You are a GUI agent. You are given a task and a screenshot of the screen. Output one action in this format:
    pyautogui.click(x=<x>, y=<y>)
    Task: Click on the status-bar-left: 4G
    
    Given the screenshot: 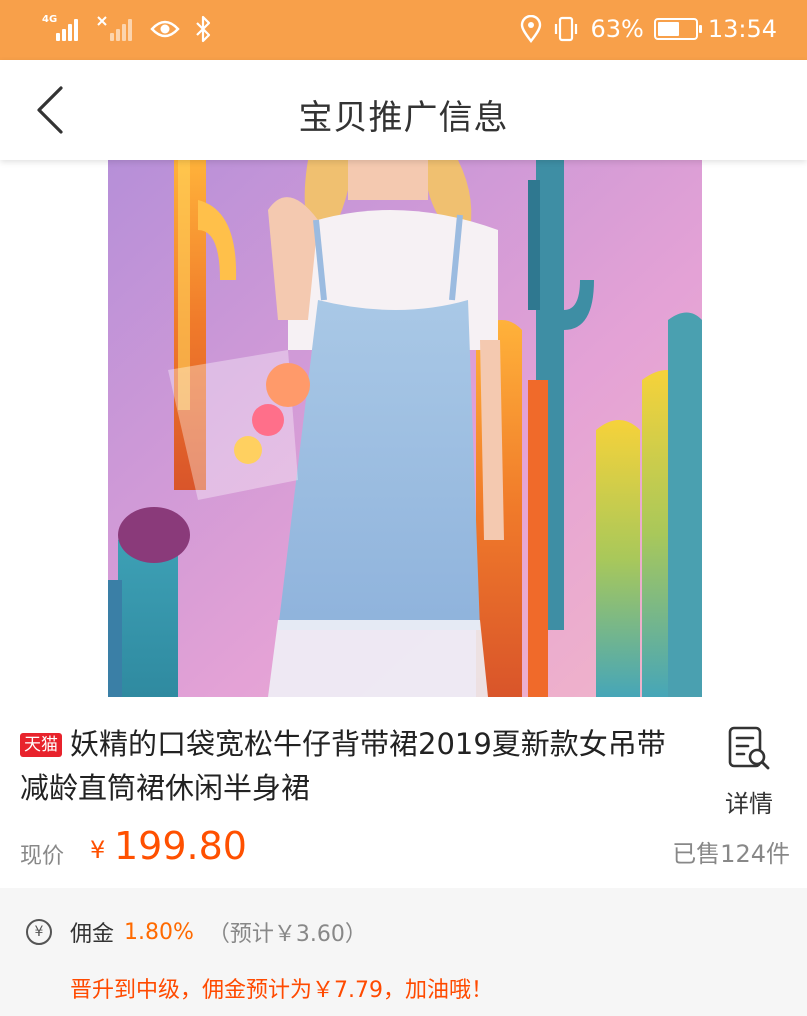 What is the action you would take?
    pyautogui.click(x=127, y=29)
    